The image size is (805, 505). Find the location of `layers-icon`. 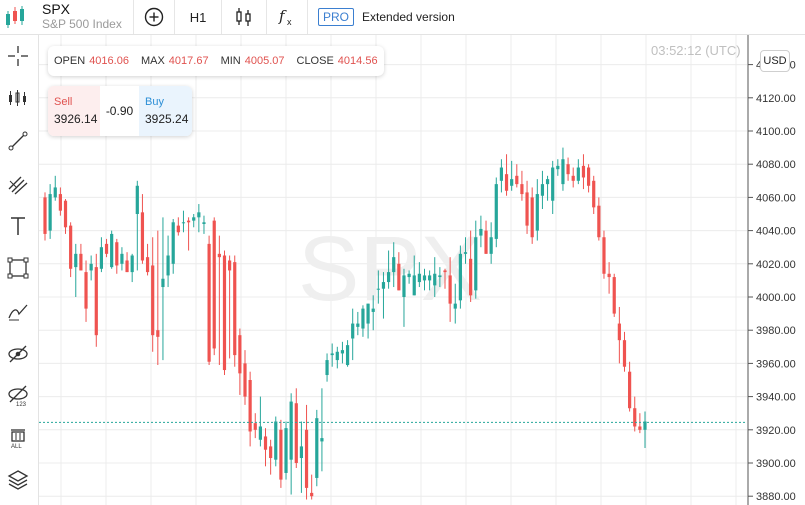

layers-icon is located at coordinates (18, 480).